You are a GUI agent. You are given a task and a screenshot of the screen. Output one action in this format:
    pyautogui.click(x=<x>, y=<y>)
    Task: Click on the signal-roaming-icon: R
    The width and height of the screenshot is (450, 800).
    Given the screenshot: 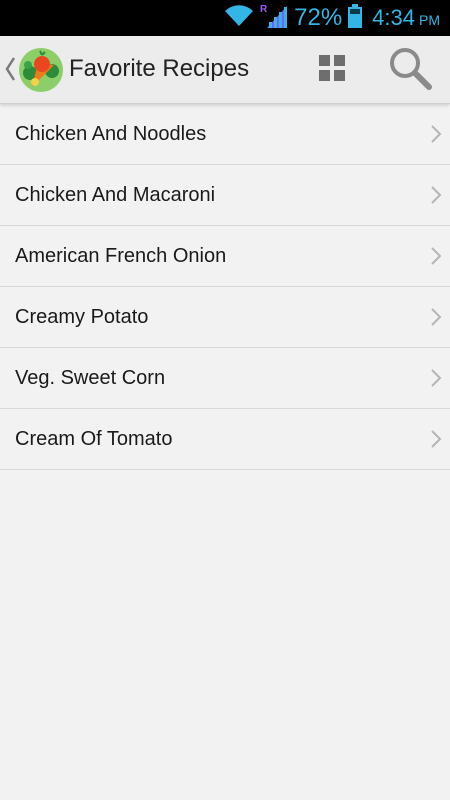 What is the action you would take?
    pyautogui.click(x=274, y=18)
    